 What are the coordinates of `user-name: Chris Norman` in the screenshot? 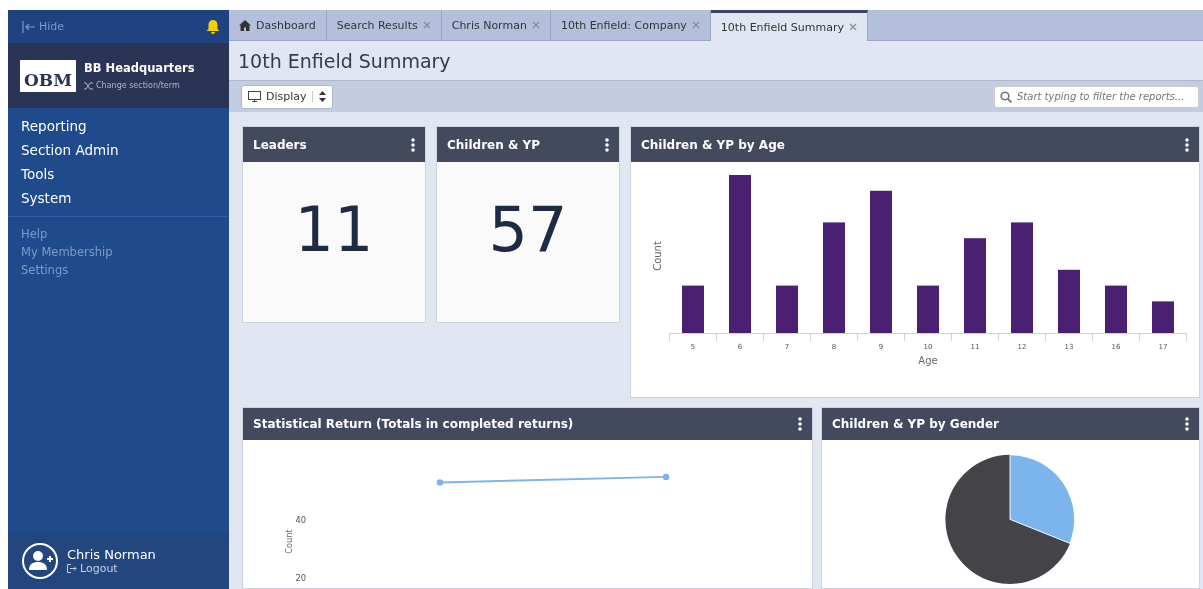 It's located at (111, 554).